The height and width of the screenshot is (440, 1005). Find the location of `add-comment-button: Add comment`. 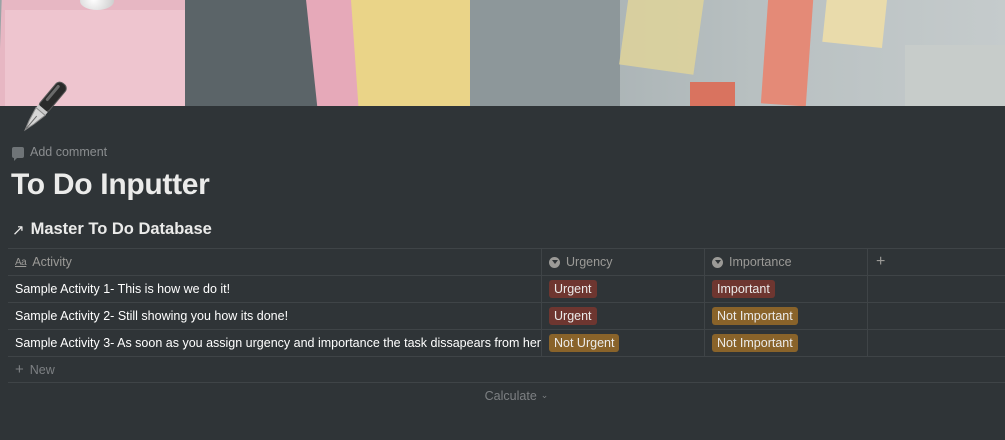

add-comment-button: Add comment is located at coordinates (59, 152).